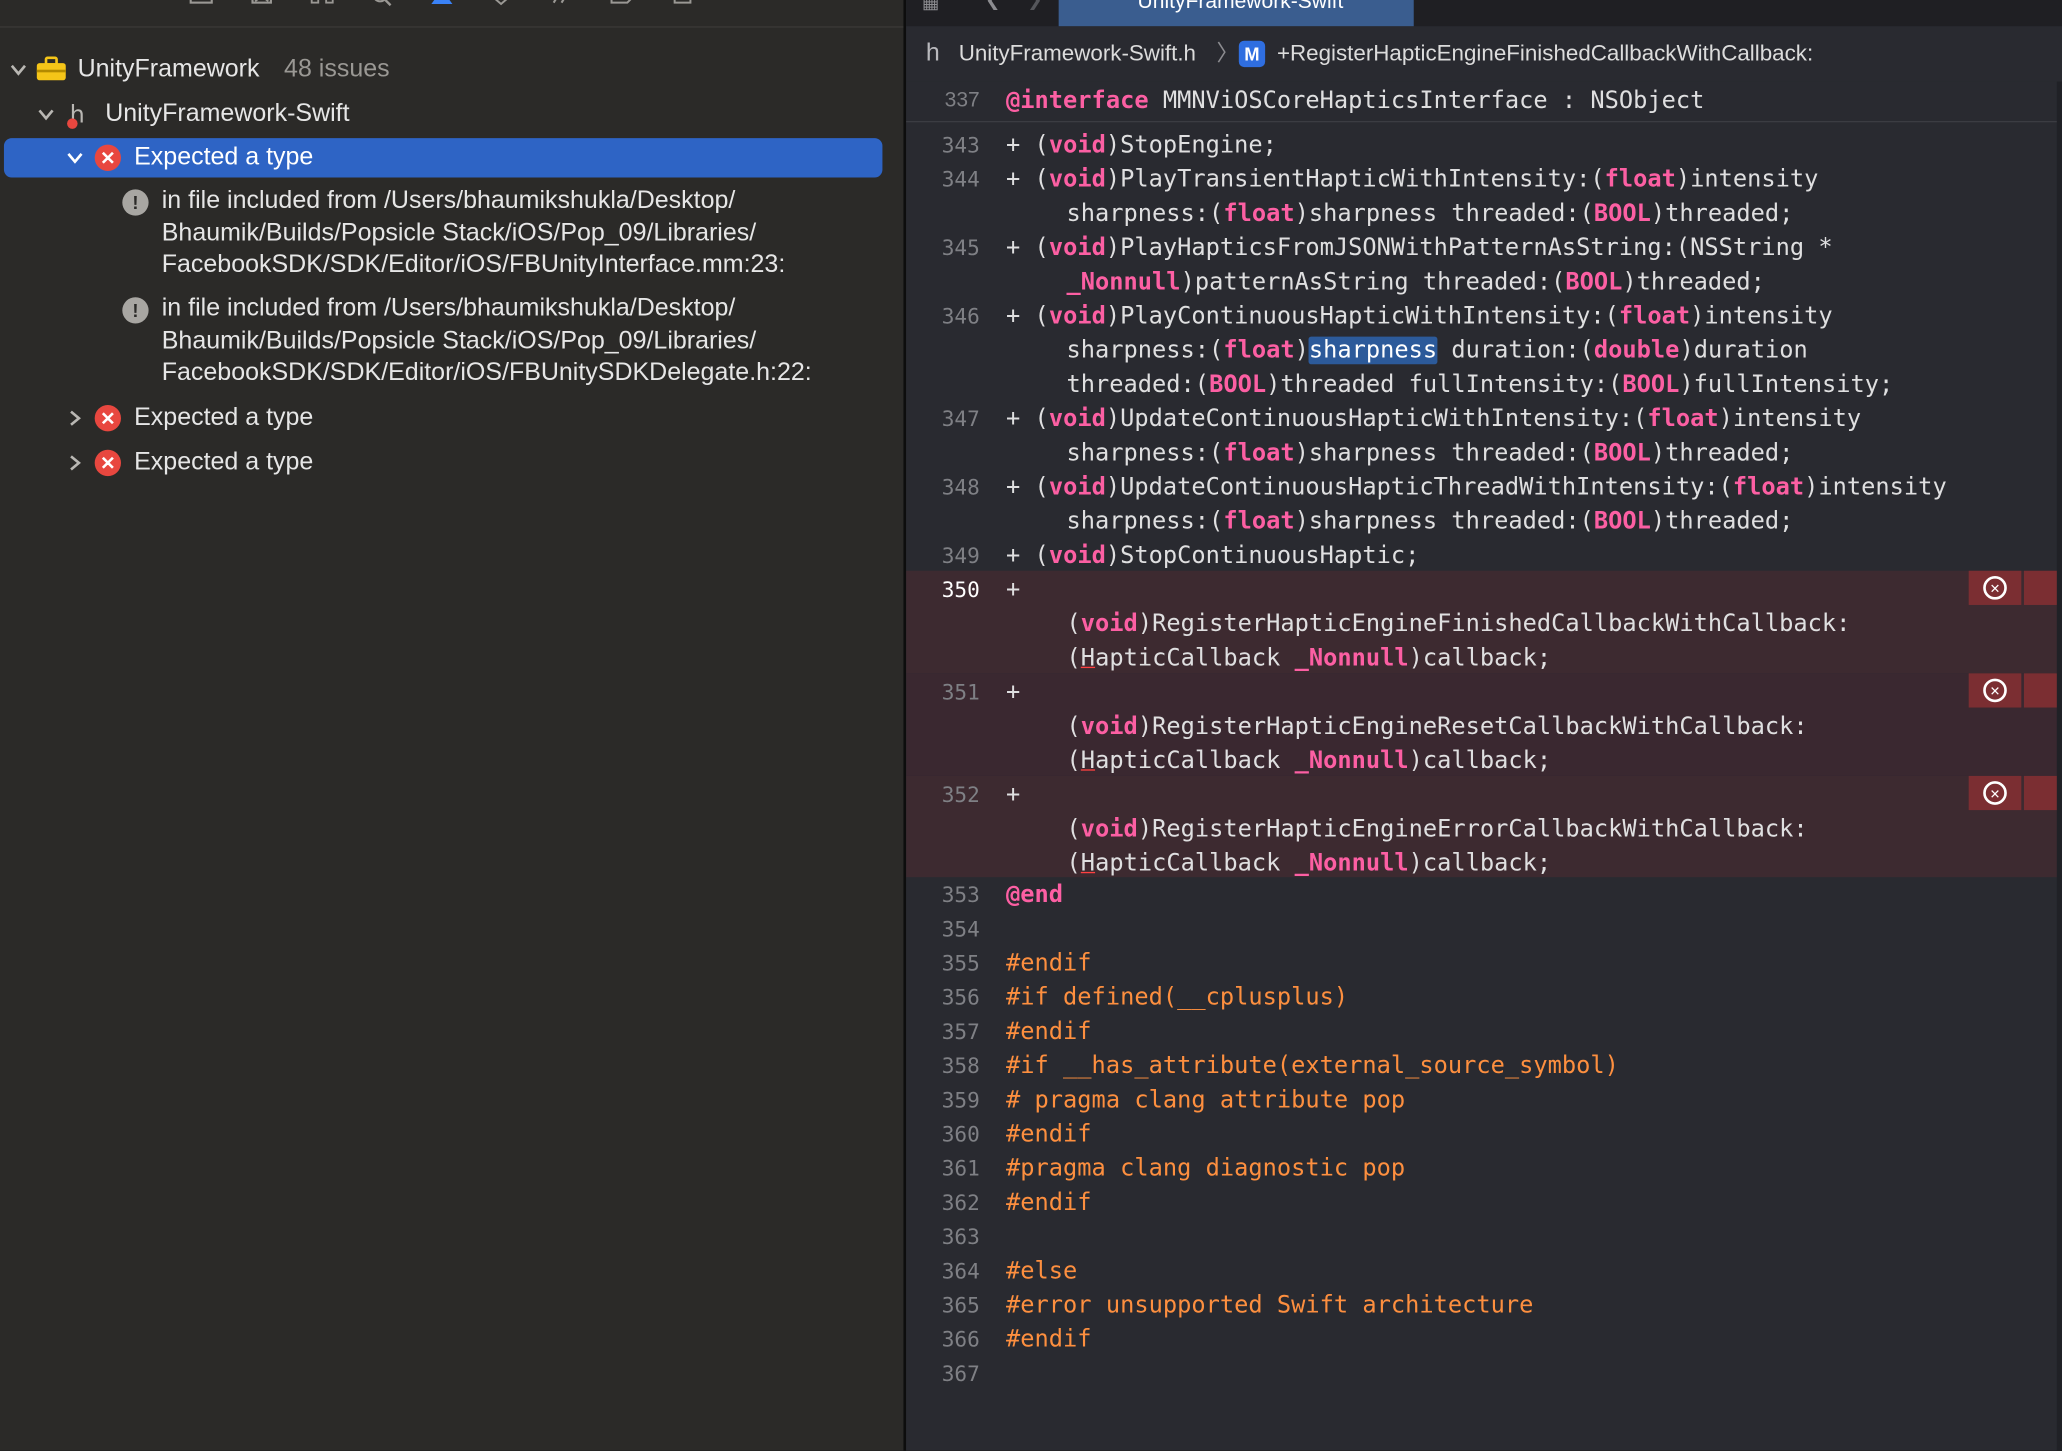  I want to click on line-number: 349, so click(960, 556).